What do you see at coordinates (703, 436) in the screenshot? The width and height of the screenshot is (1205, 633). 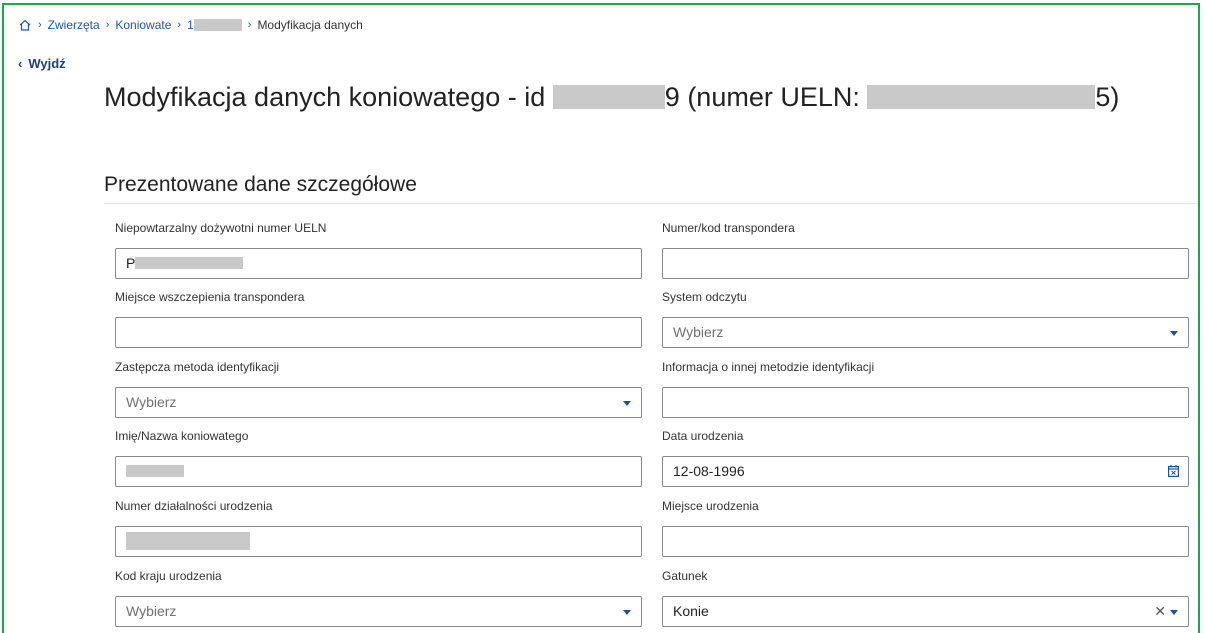 I see `field-label: Data urodzenia` at bounding box center [703, 436].